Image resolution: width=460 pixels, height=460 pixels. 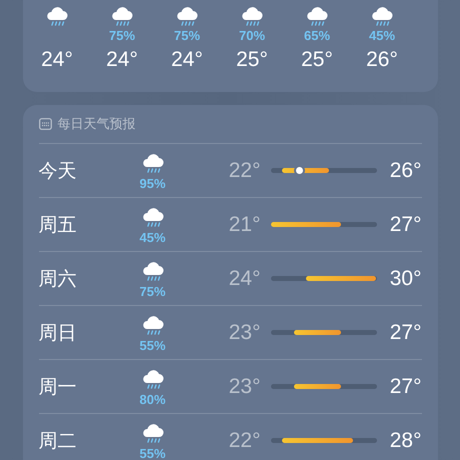 I want to click on calendar-icon, so click(x=45, y=124).